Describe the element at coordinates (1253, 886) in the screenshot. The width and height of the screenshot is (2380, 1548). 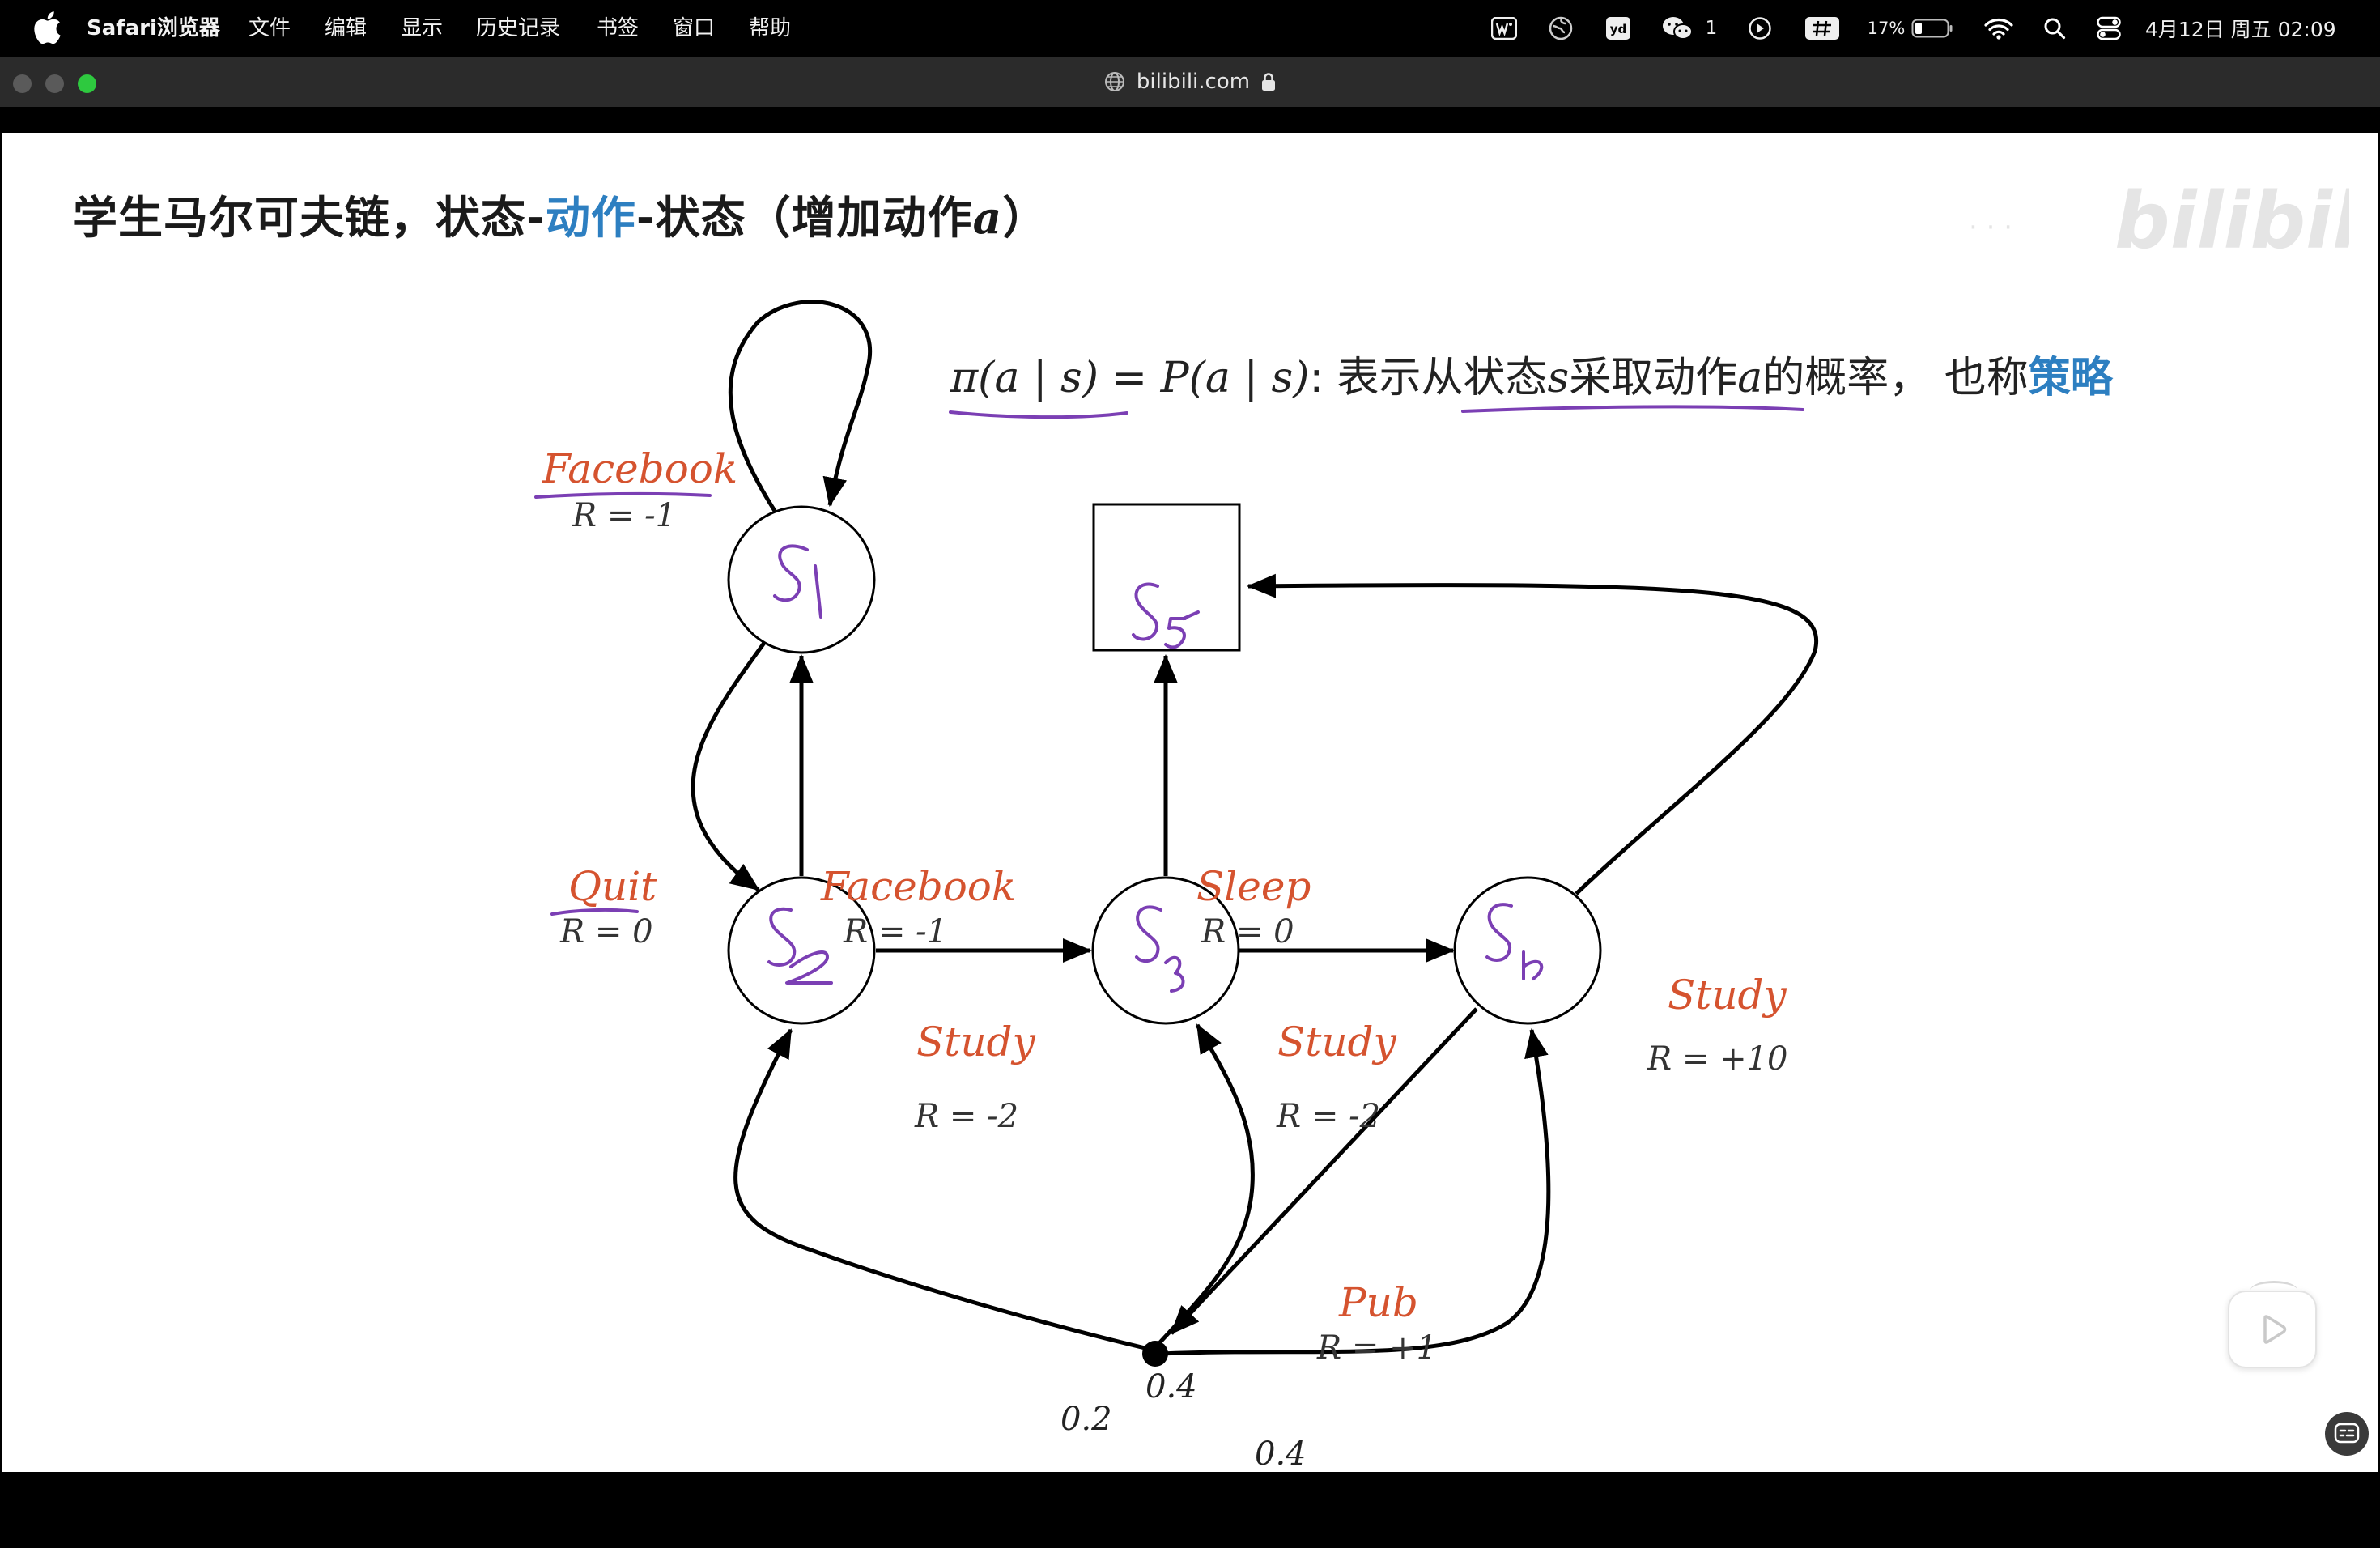
I see `label-sleep: Sleep` at that location.